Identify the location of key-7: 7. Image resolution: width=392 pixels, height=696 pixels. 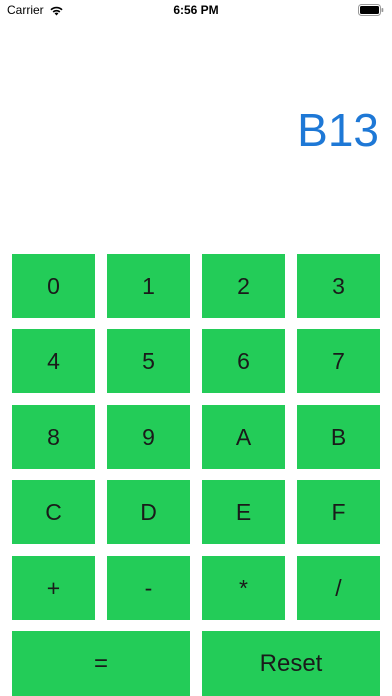
(338, 361).